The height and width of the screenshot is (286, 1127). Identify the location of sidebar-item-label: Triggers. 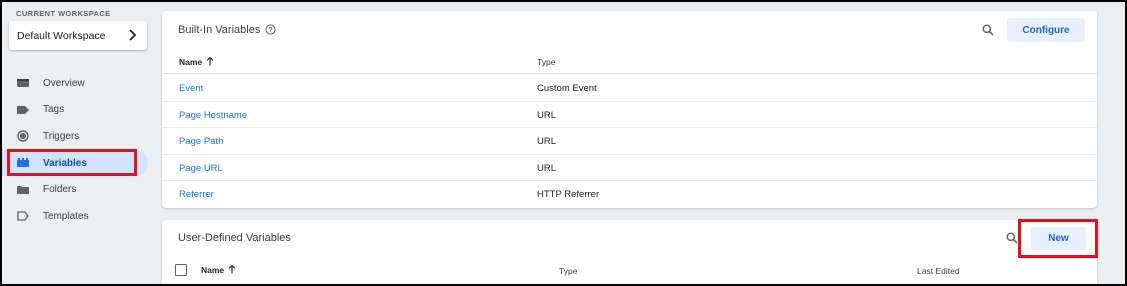
(61, 136).